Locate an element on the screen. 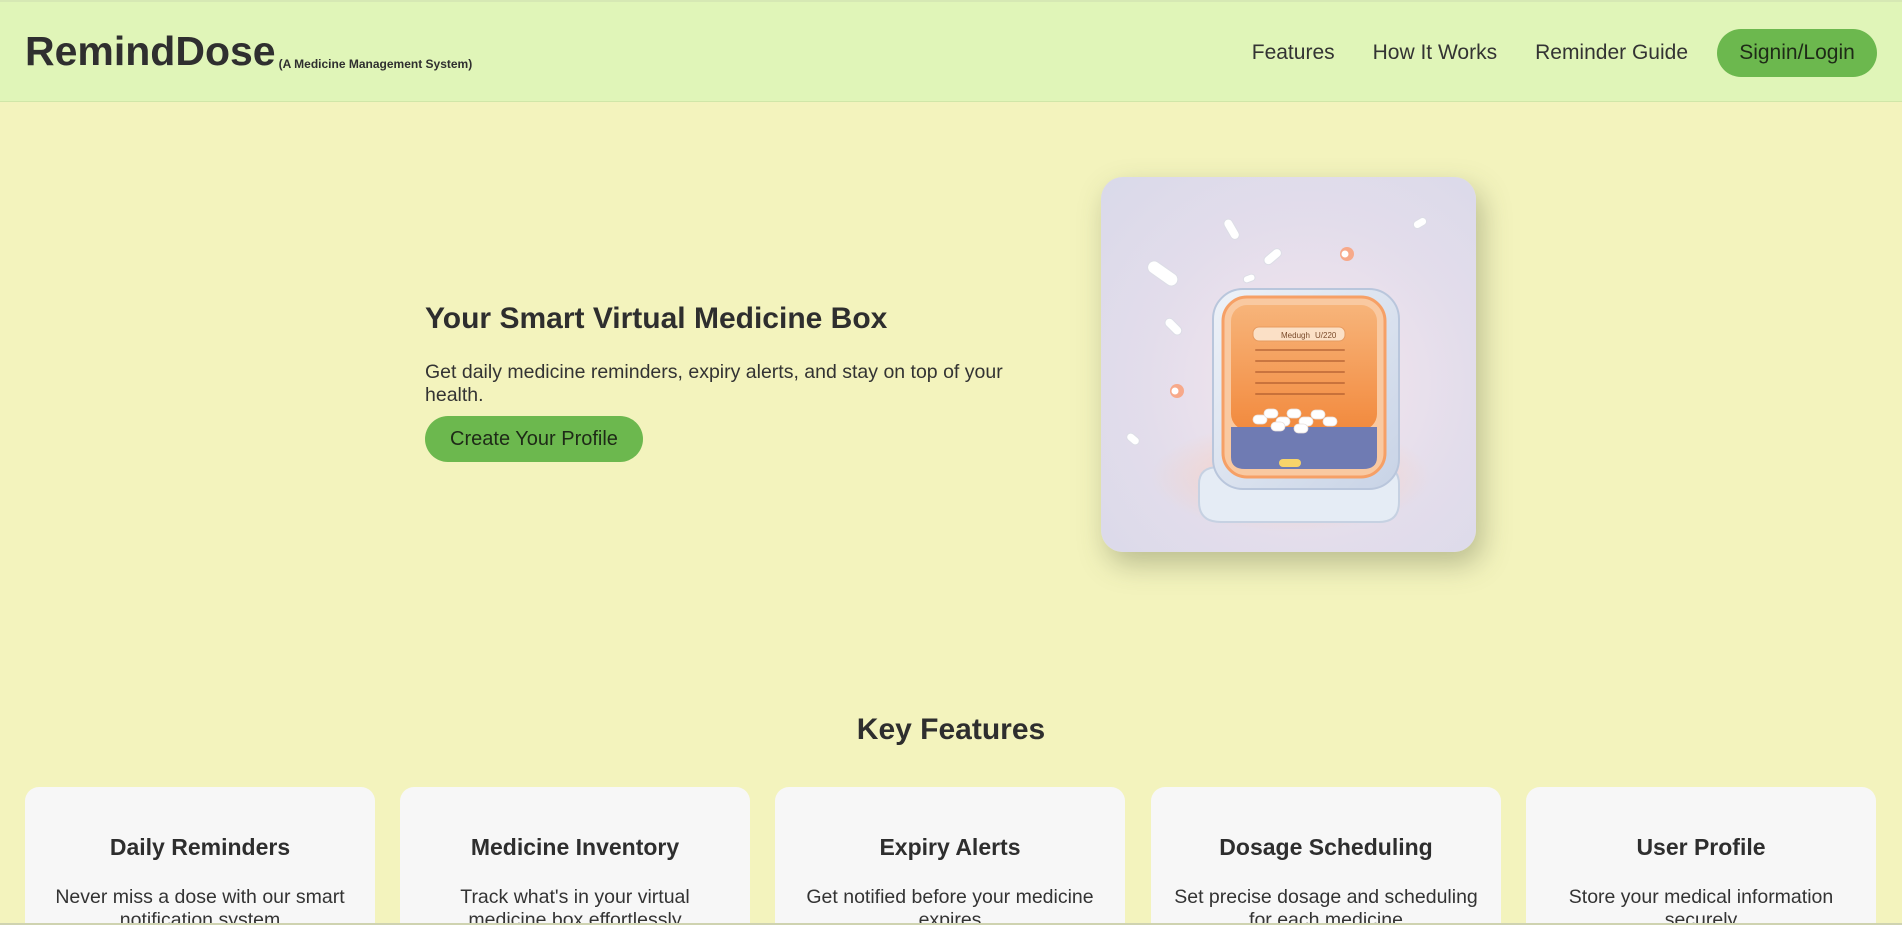  box-label-text: Medugh is located at coordinates (1295, 335).